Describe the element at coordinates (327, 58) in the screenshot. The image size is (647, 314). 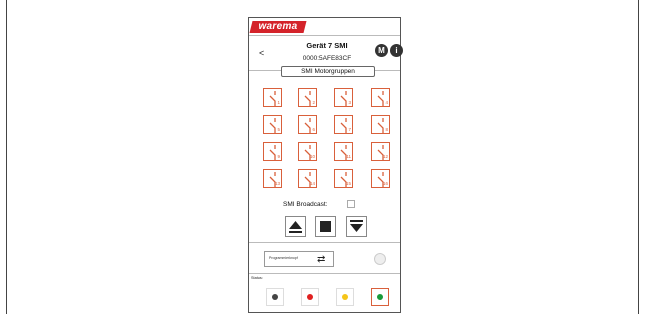
I see `device-serial: 0000:5AFE83CF` at that location.